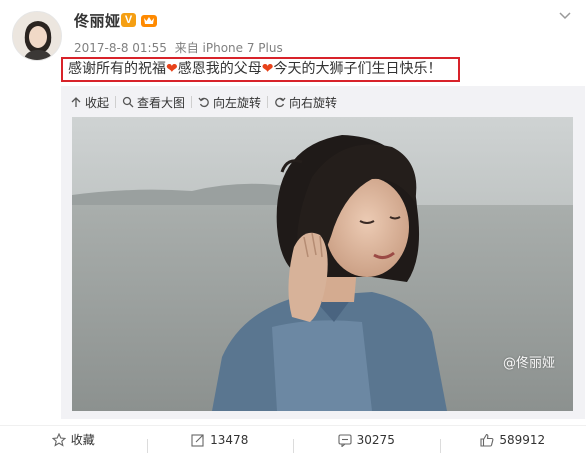 Image resolution: width=586 pixels, height=453 pixels. Describe the element at coordinates (220, 69) in the screenshot. I see `post-text-part-2: 感恩我的父母` at that location.